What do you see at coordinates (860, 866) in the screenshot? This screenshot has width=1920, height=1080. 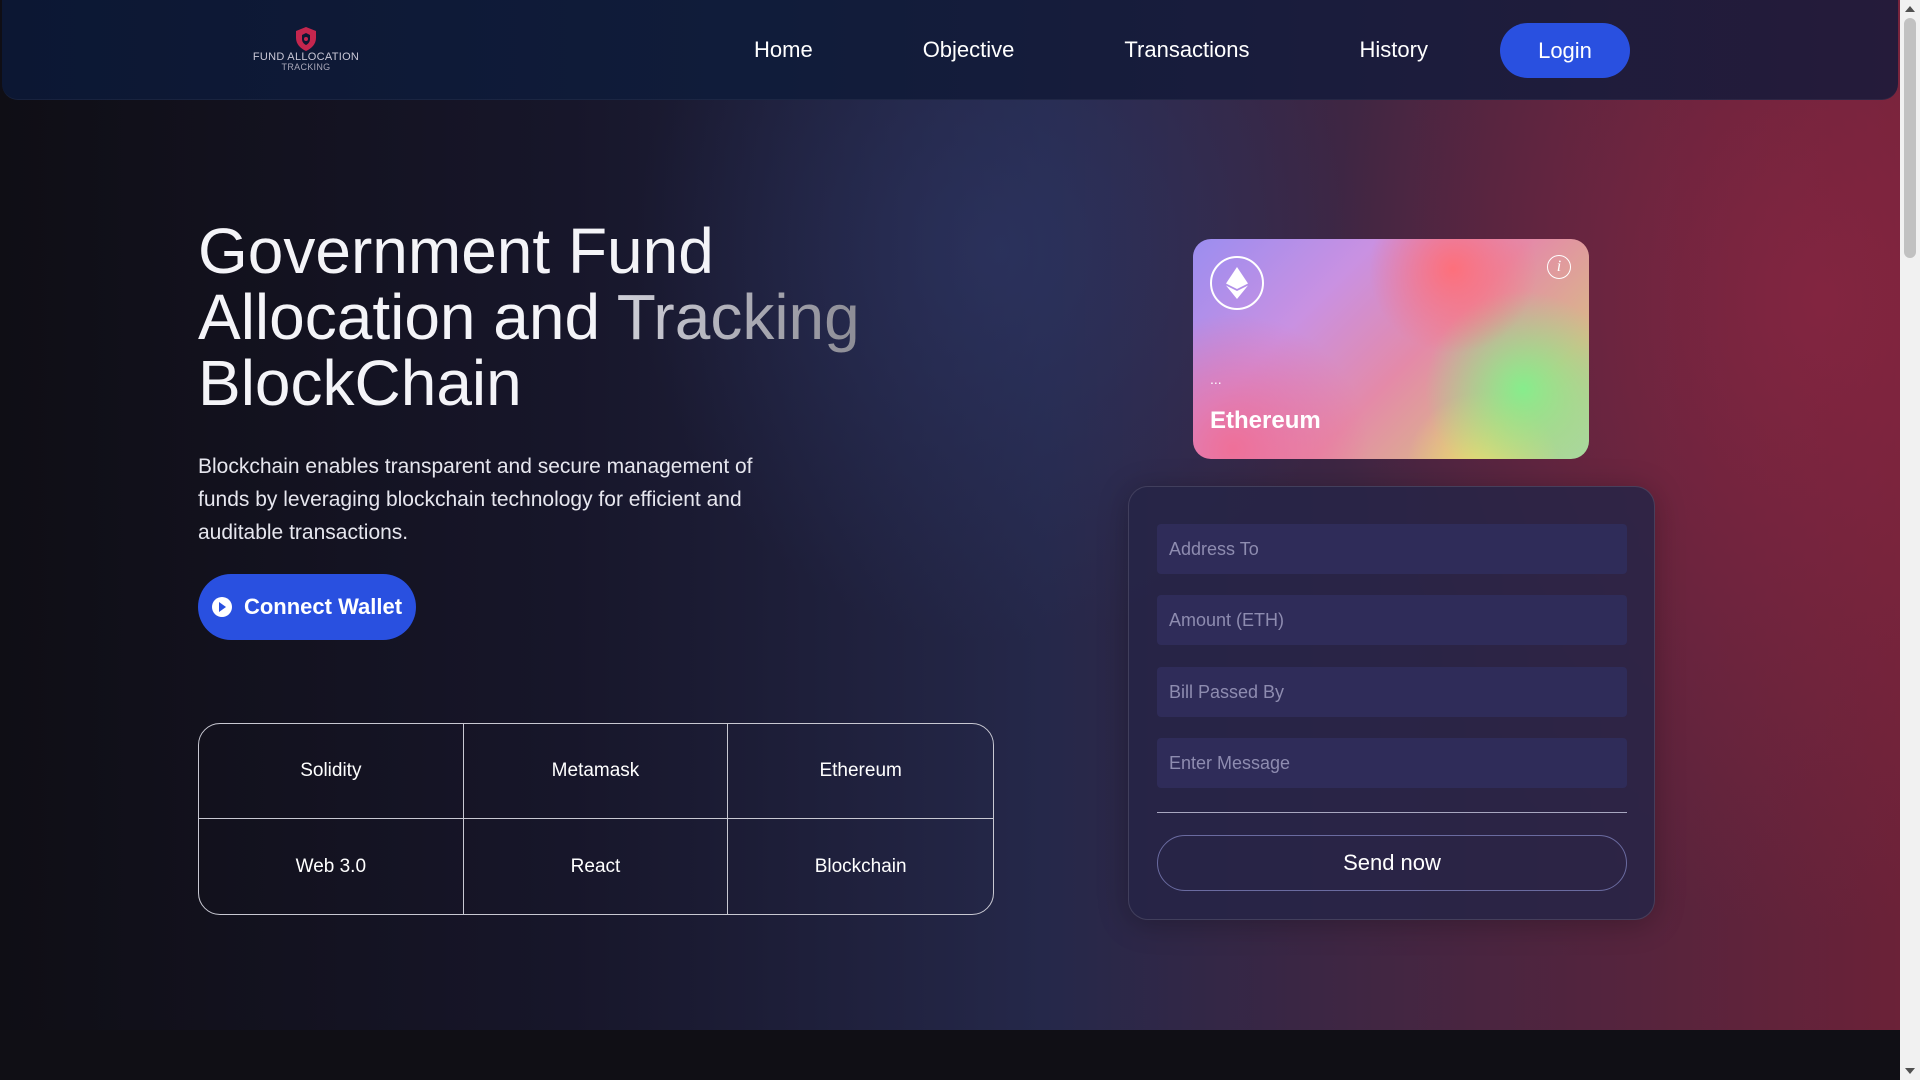 I see `tech-item-blockchain: Blockchain` at bounding box center [860, 866].